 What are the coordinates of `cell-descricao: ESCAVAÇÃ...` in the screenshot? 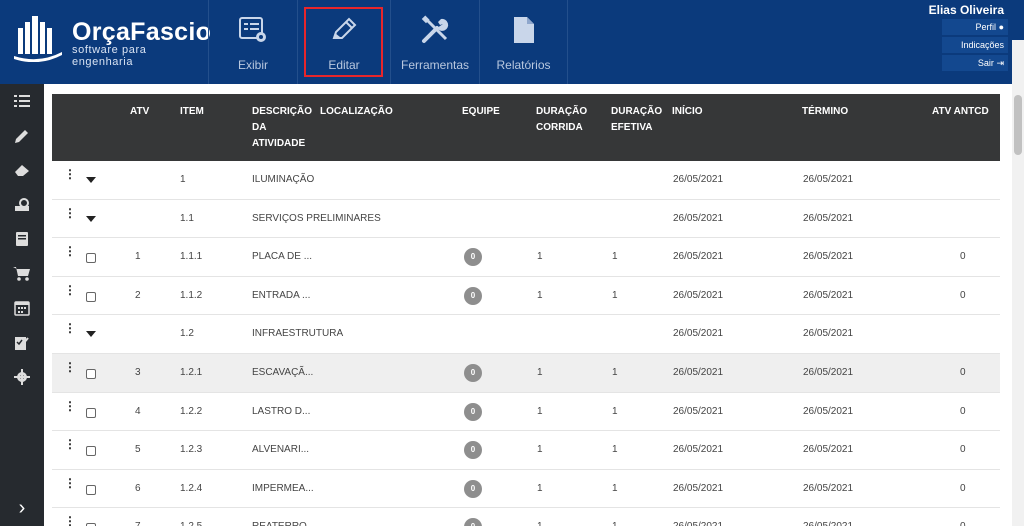 It's located at (282, 372).